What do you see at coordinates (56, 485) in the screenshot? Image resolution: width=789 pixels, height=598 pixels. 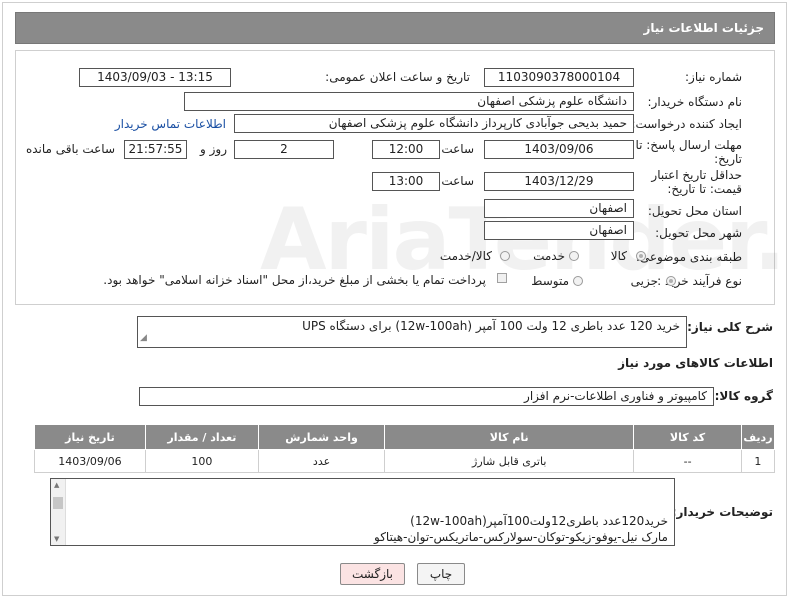 I see `scroll-up-icon: ▲` at bounding box center [56, 485].